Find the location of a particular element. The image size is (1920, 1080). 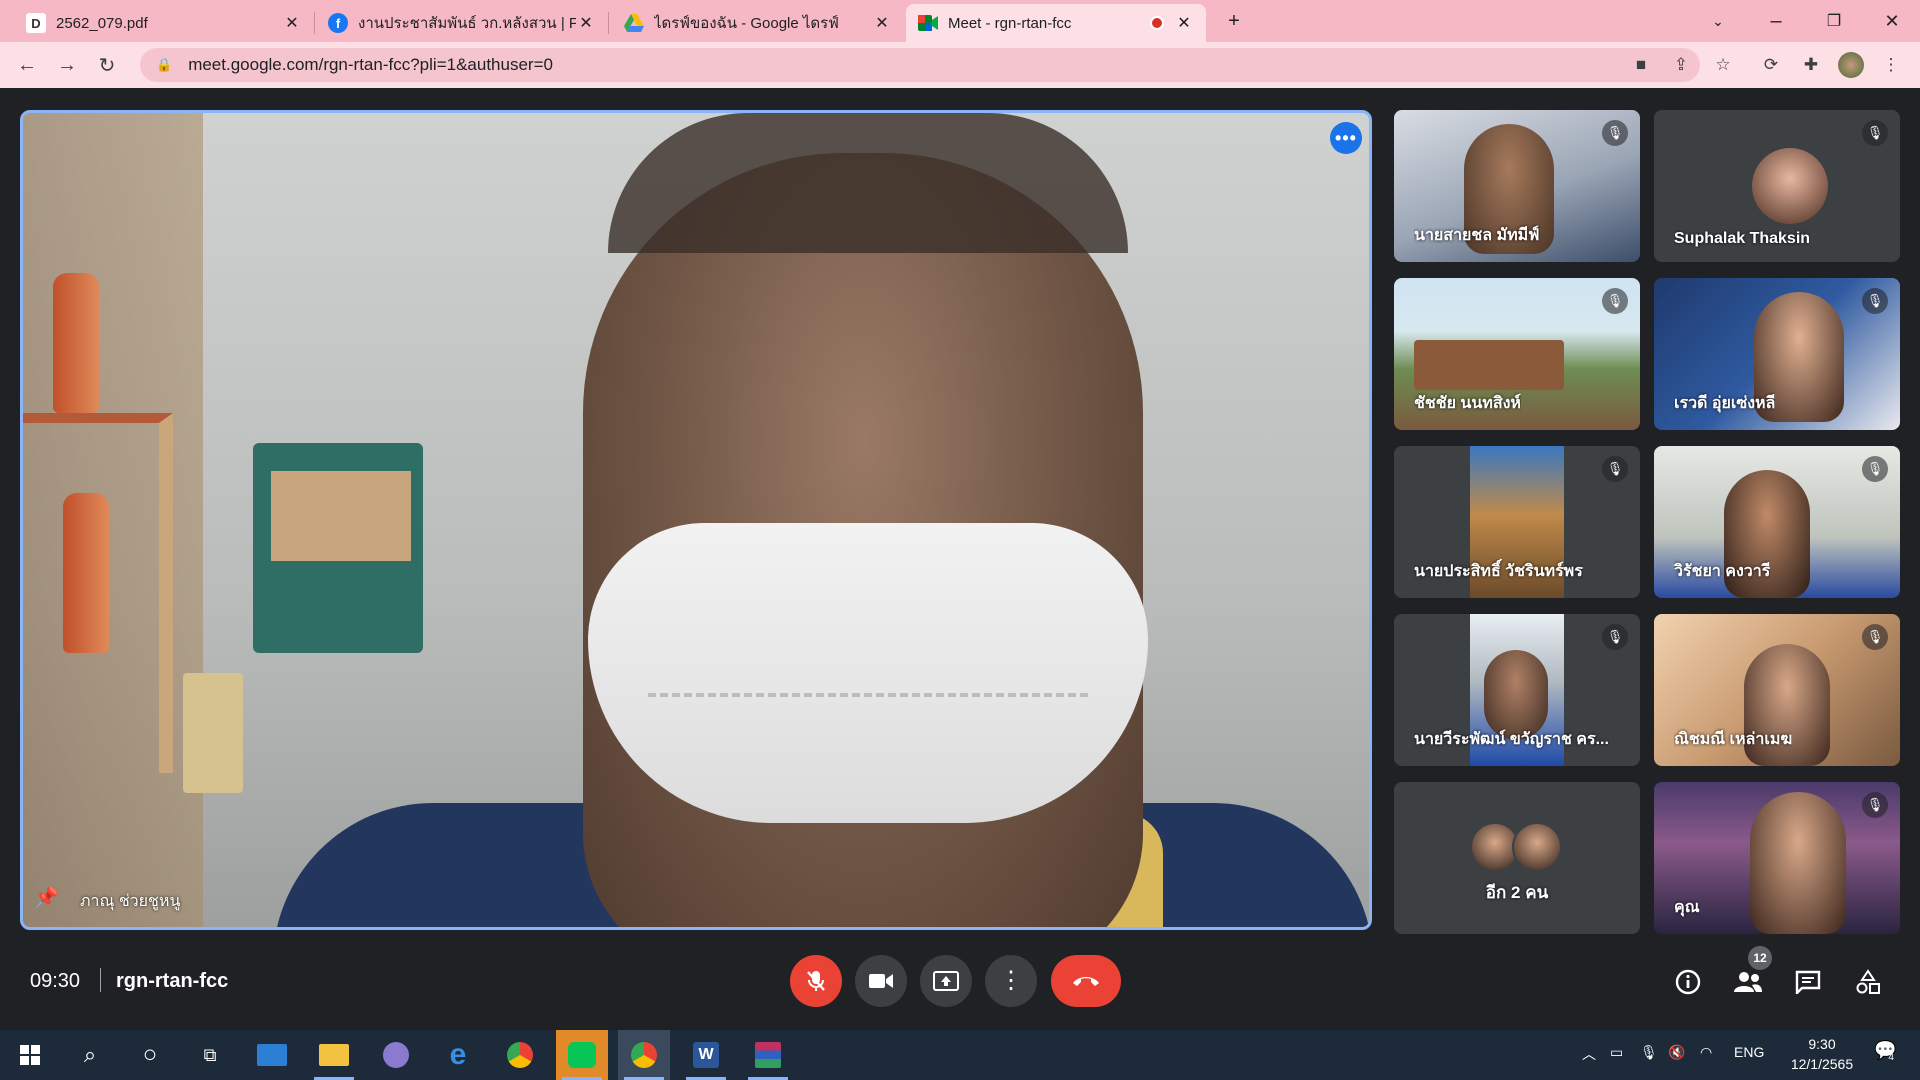

meet-icon is located at coordinates (928, 23).